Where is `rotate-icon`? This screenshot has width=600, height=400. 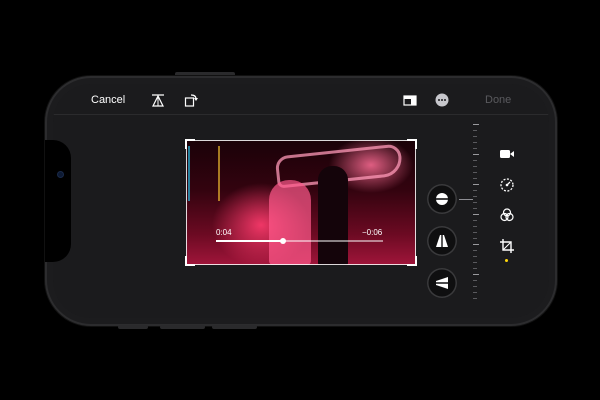
rotate-icon is located at coordinates (191, 100).